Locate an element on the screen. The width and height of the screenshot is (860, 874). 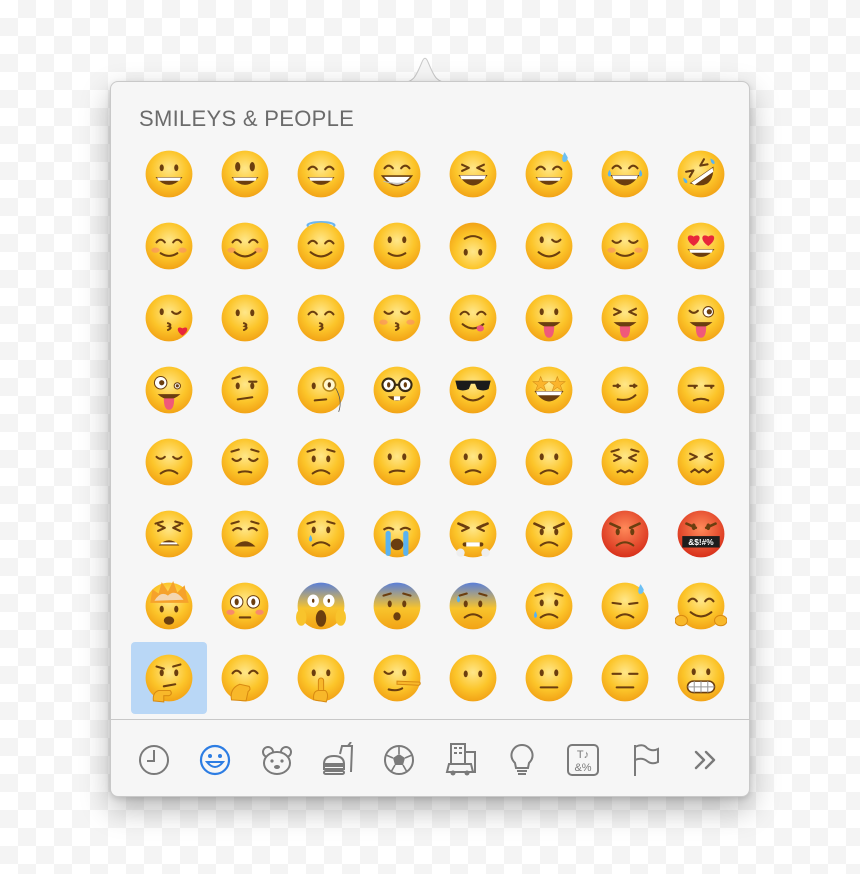
tab-soccer-ball is located at coordinates (399, 760).